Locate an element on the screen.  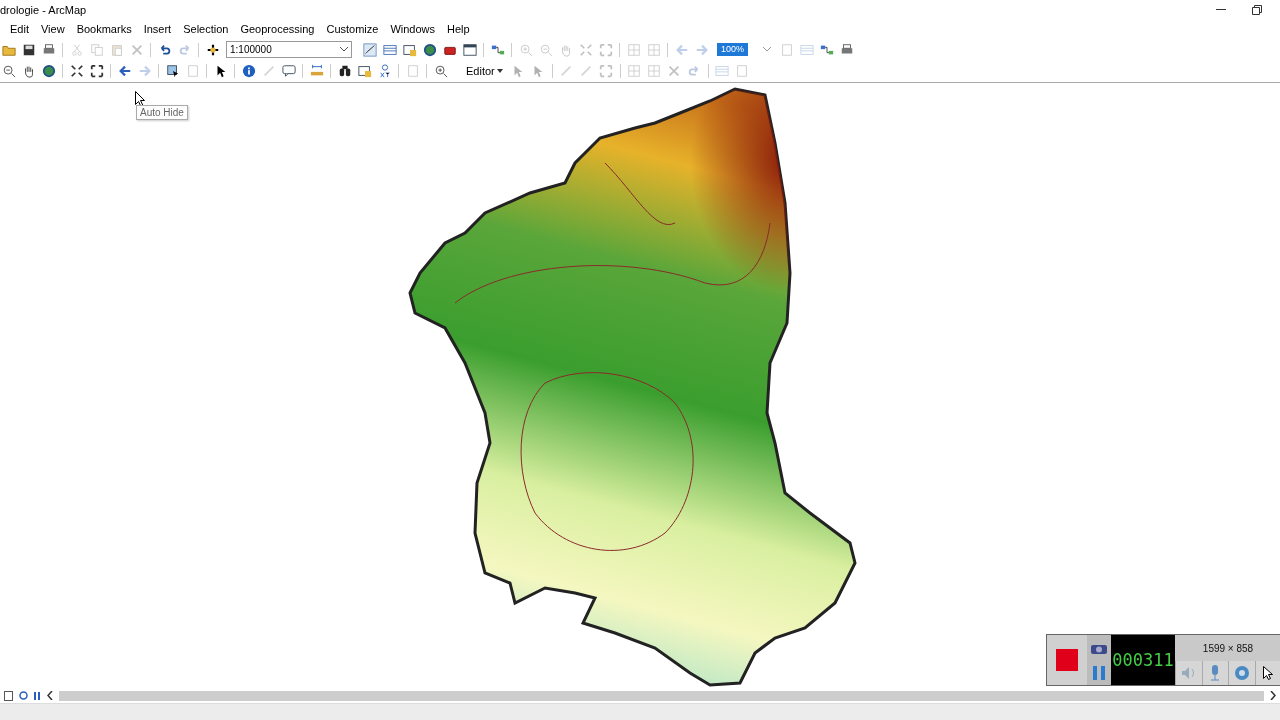
cursor-icon is located at coordinates (1268, 673).